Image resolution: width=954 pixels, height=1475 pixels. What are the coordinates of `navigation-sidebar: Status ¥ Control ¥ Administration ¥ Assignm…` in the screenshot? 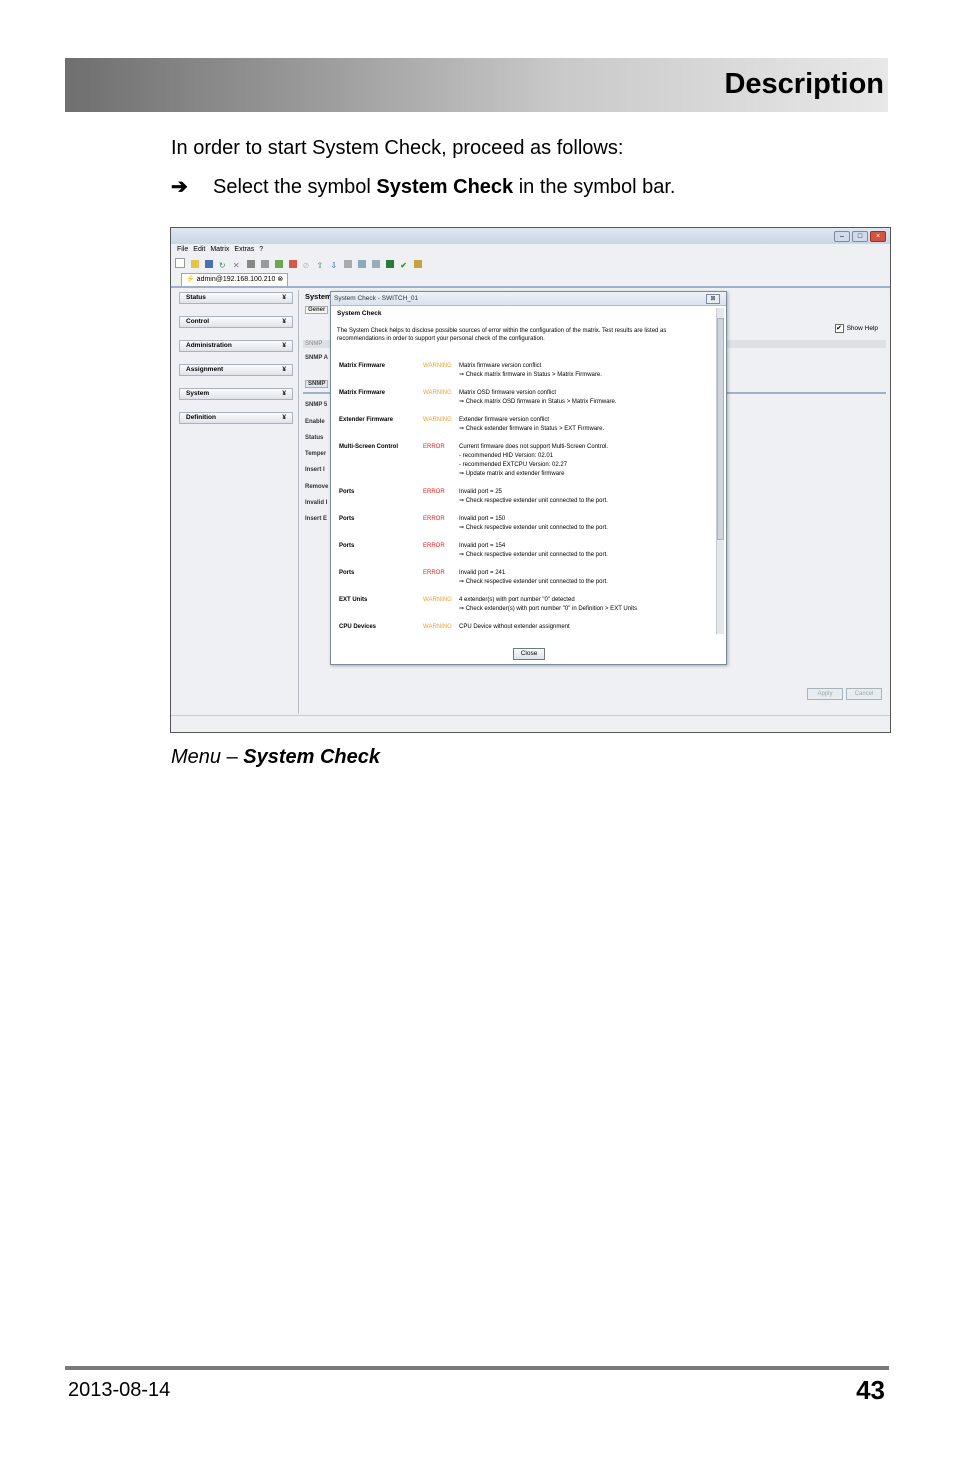 It's located at (236, 364).